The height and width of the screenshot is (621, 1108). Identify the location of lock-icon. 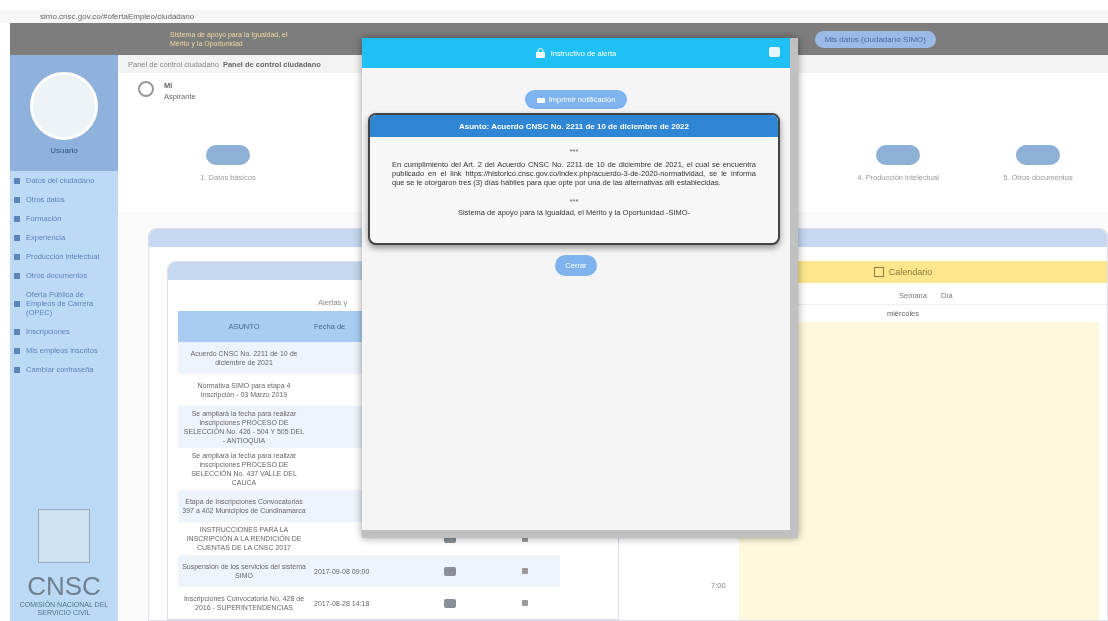
(540, 53).